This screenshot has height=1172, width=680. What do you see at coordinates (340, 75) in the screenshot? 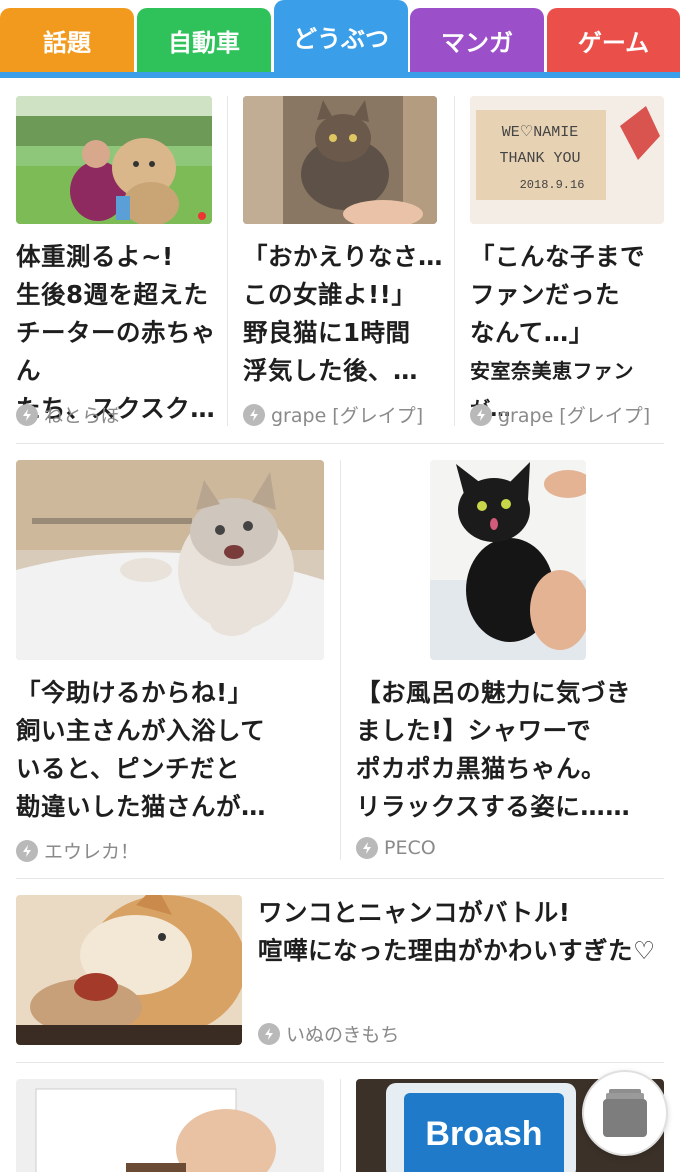
I see `tab-underline` at bounding box center [340, 75].